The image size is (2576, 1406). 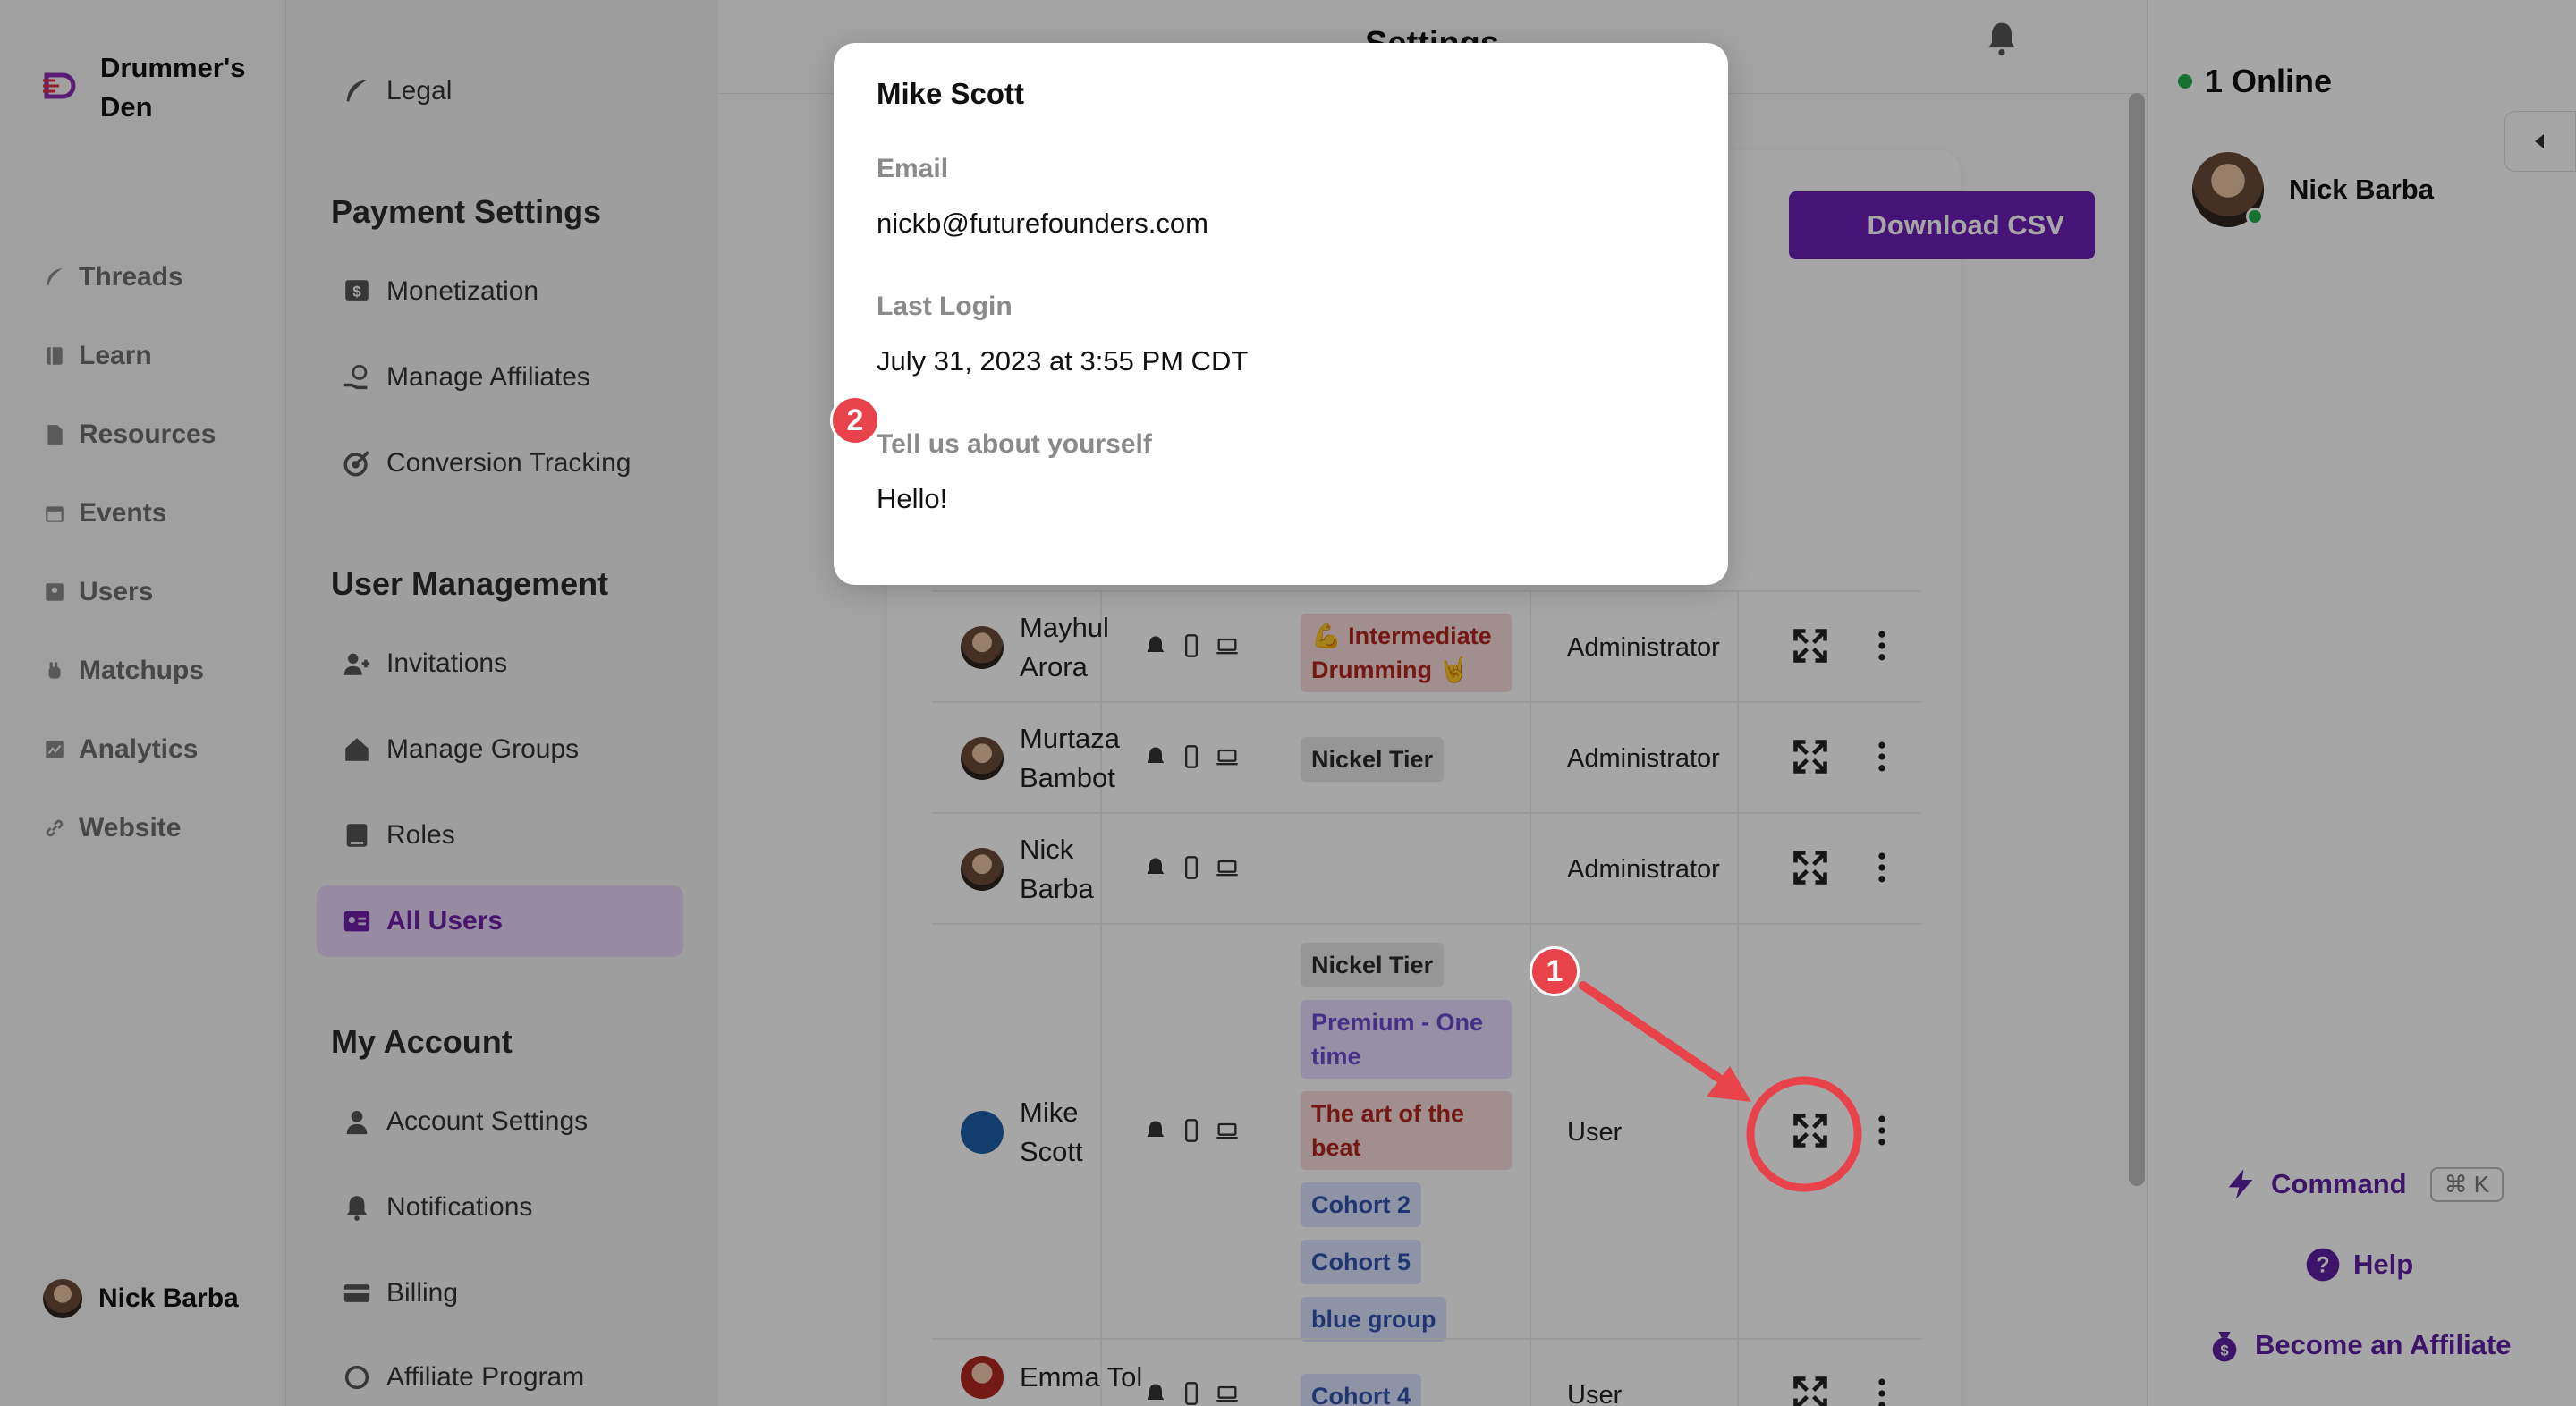 What do you see at coordinates (912, 499) in the screenshot?
I see `about-value: Hello!` at bounding box center [912, 499].